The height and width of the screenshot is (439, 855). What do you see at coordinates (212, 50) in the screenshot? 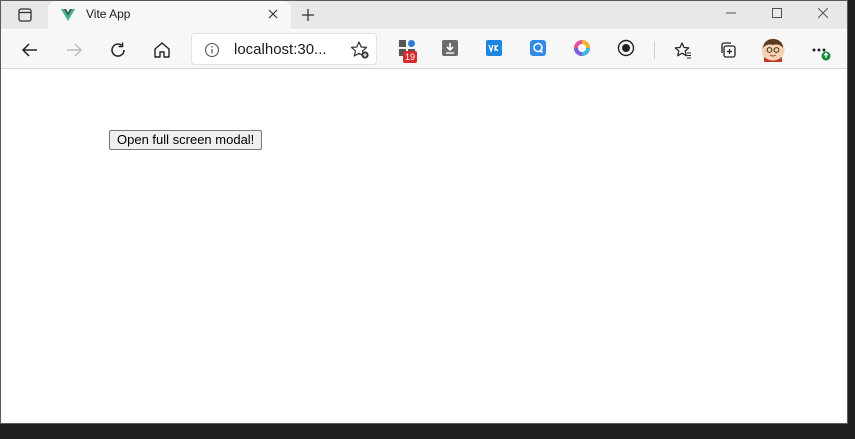
I see `info-icon` at bounding box center [212, 50].